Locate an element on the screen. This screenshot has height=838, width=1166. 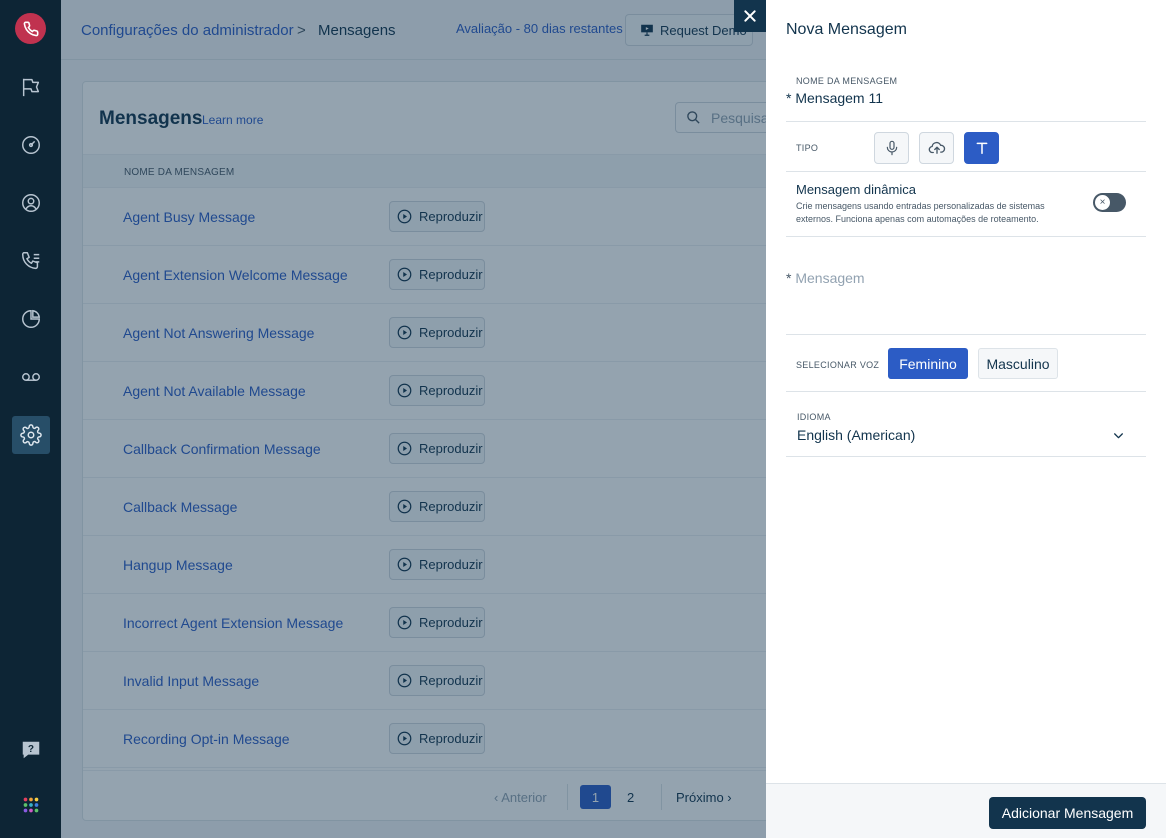
dynamic-message-title: Mensagem dinâmica is located at coordinates (856, 189).